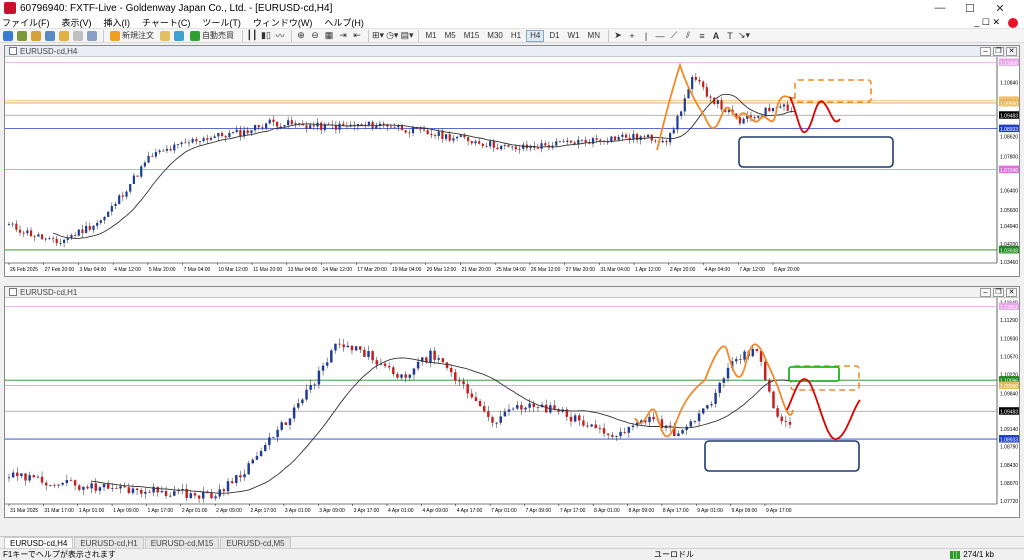  I want to click on menu-file: ファイル(F), so click(26, 22).